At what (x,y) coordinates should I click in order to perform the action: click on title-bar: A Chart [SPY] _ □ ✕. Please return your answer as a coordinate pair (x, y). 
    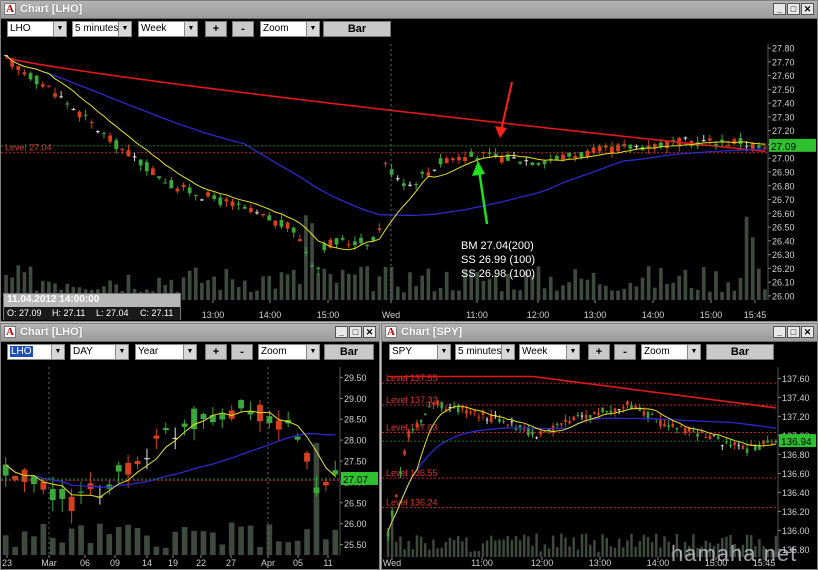
    Looking at the image, I should click on (599, 333).